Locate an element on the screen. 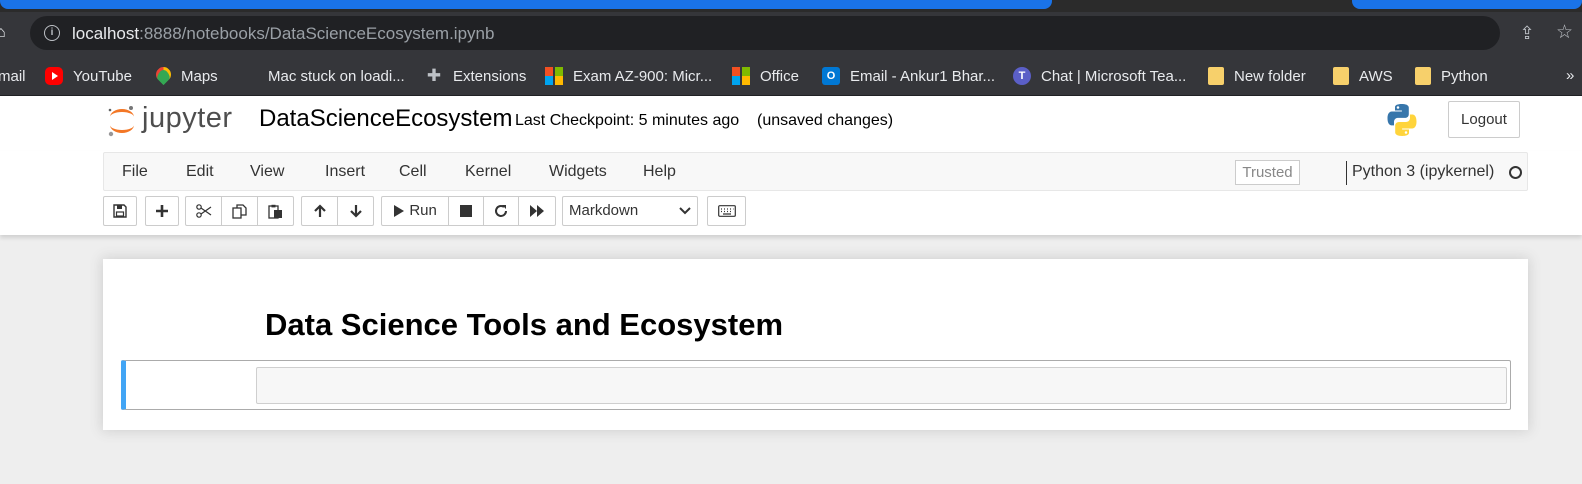 This screenshot has height=484, width=1582. bookmark-office: Office is located at coordinates (765, 76).